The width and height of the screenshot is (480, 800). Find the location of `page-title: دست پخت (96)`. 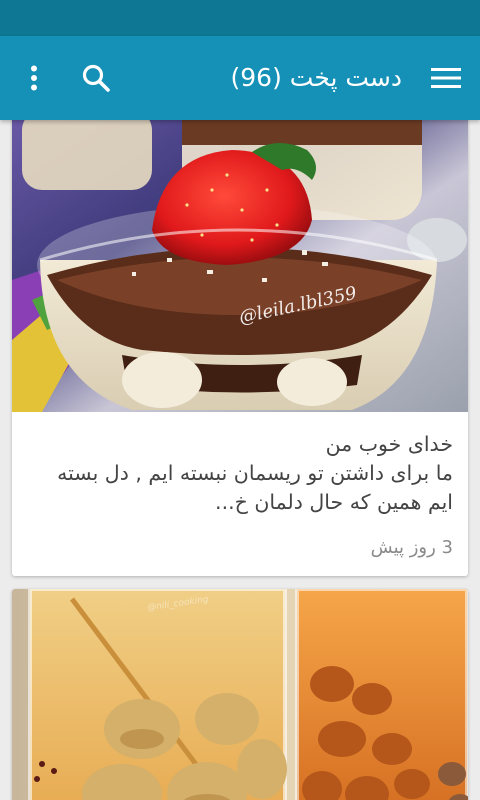

page-title: دست پخت (96) is located at coordinates (316, 77).